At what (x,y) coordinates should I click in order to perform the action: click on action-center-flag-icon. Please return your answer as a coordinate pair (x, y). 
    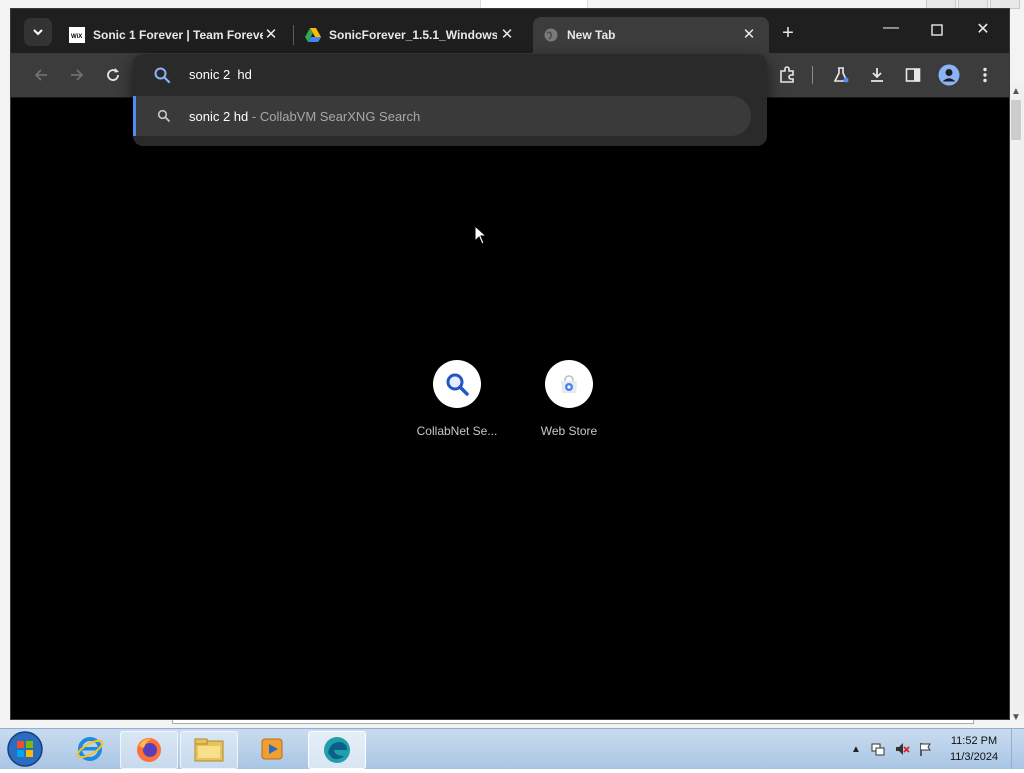
    Looking at the image, I should click on (926, 749).